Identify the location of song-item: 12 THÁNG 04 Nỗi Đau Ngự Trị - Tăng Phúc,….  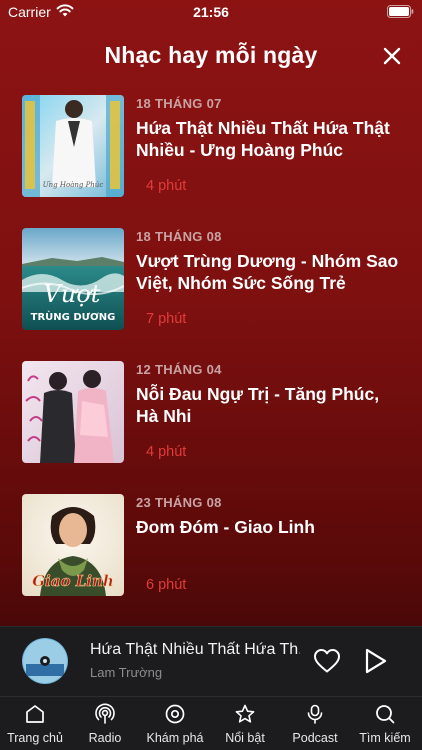
(211, 411).